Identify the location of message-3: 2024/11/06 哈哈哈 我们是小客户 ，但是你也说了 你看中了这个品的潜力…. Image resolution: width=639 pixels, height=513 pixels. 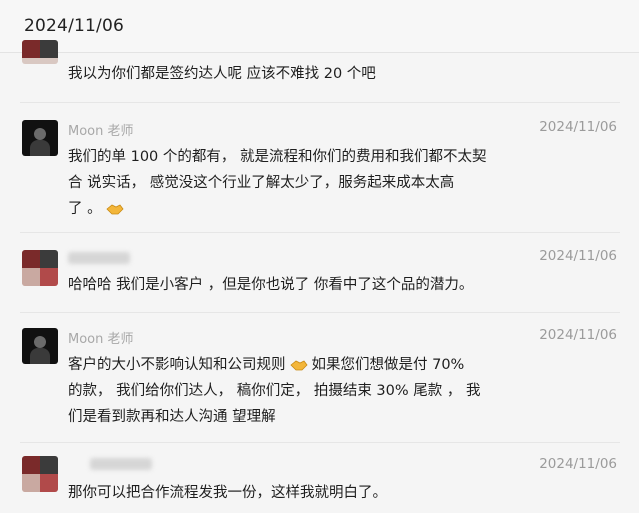
(319, 273).